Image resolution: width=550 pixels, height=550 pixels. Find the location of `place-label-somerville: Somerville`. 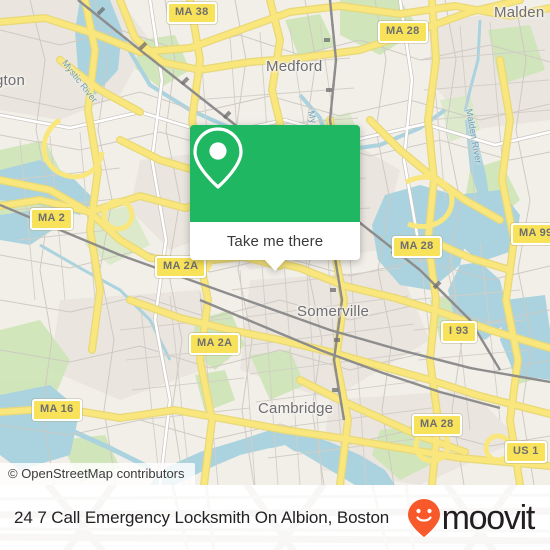

place-label-somerville: Somerville is located at coordinates (333, 311).